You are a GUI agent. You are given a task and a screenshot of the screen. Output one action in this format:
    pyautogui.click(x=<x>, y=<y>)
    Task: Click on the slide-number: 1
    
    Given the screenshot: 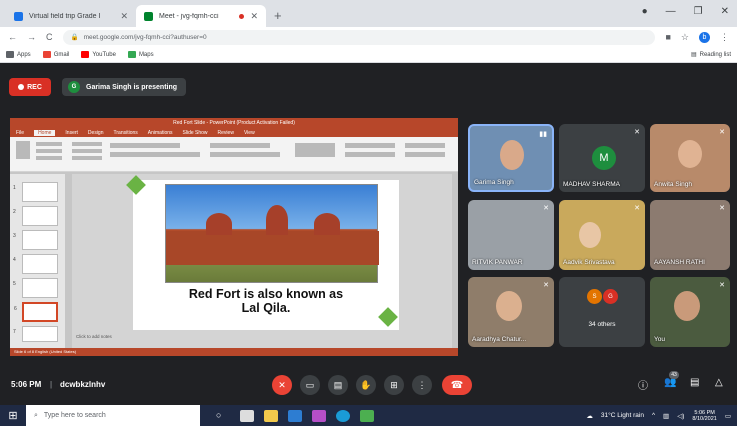 What is the action you would take?
    pyautogui.click(x=14, y=188)
    